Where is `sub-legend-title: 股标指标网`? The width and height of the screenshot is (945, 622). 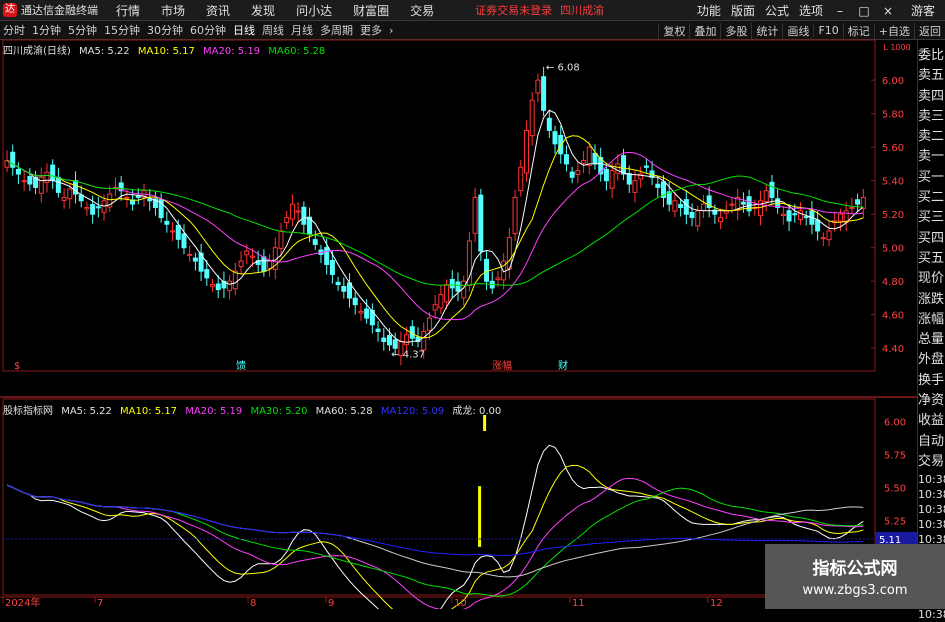 sub-legend-title: 股标指标网 is located at coordinates (28, 411).